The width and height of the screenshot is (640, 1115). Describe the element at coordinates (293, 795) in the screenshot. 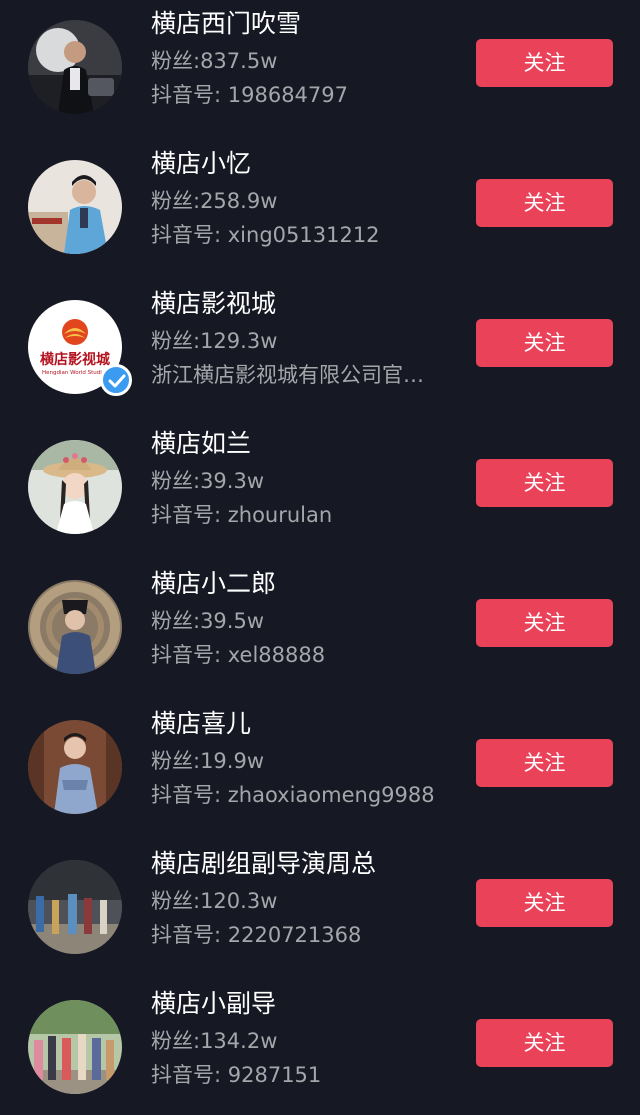

I see `douyin-id: 抖音号: zhaoxiaomeng9988` at that location.